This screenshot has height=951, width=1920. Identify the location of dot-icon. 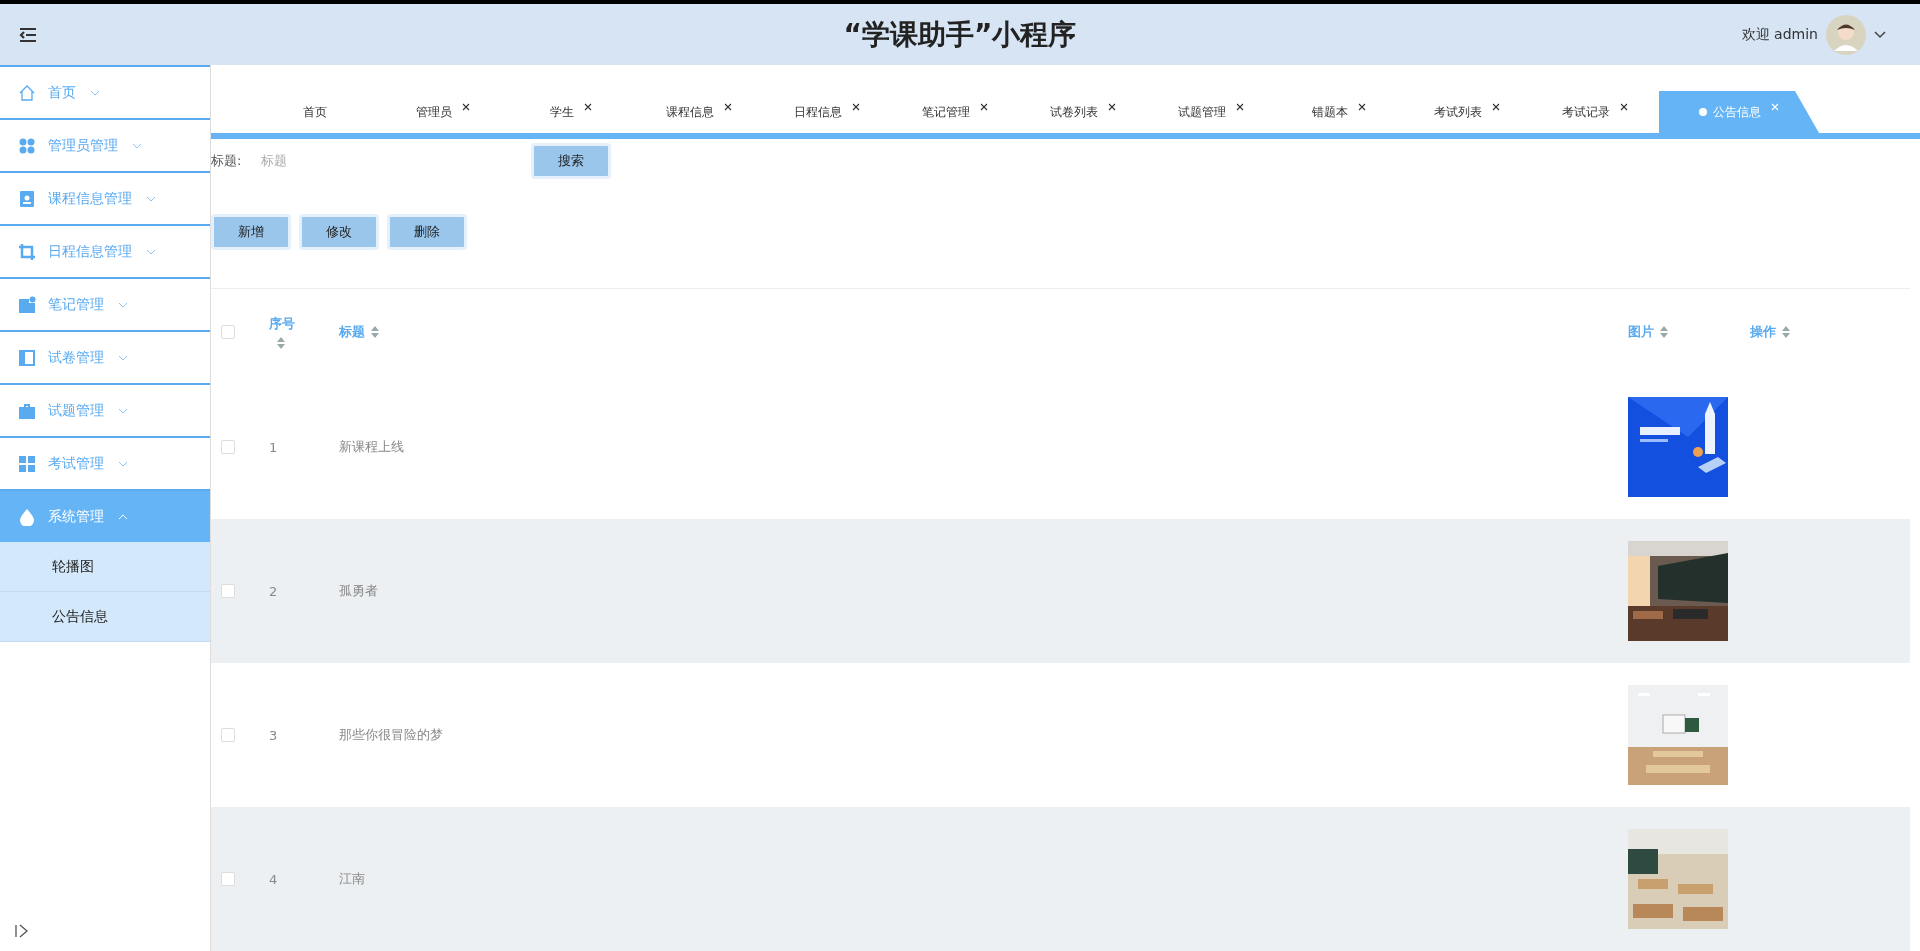
(1703, 112).